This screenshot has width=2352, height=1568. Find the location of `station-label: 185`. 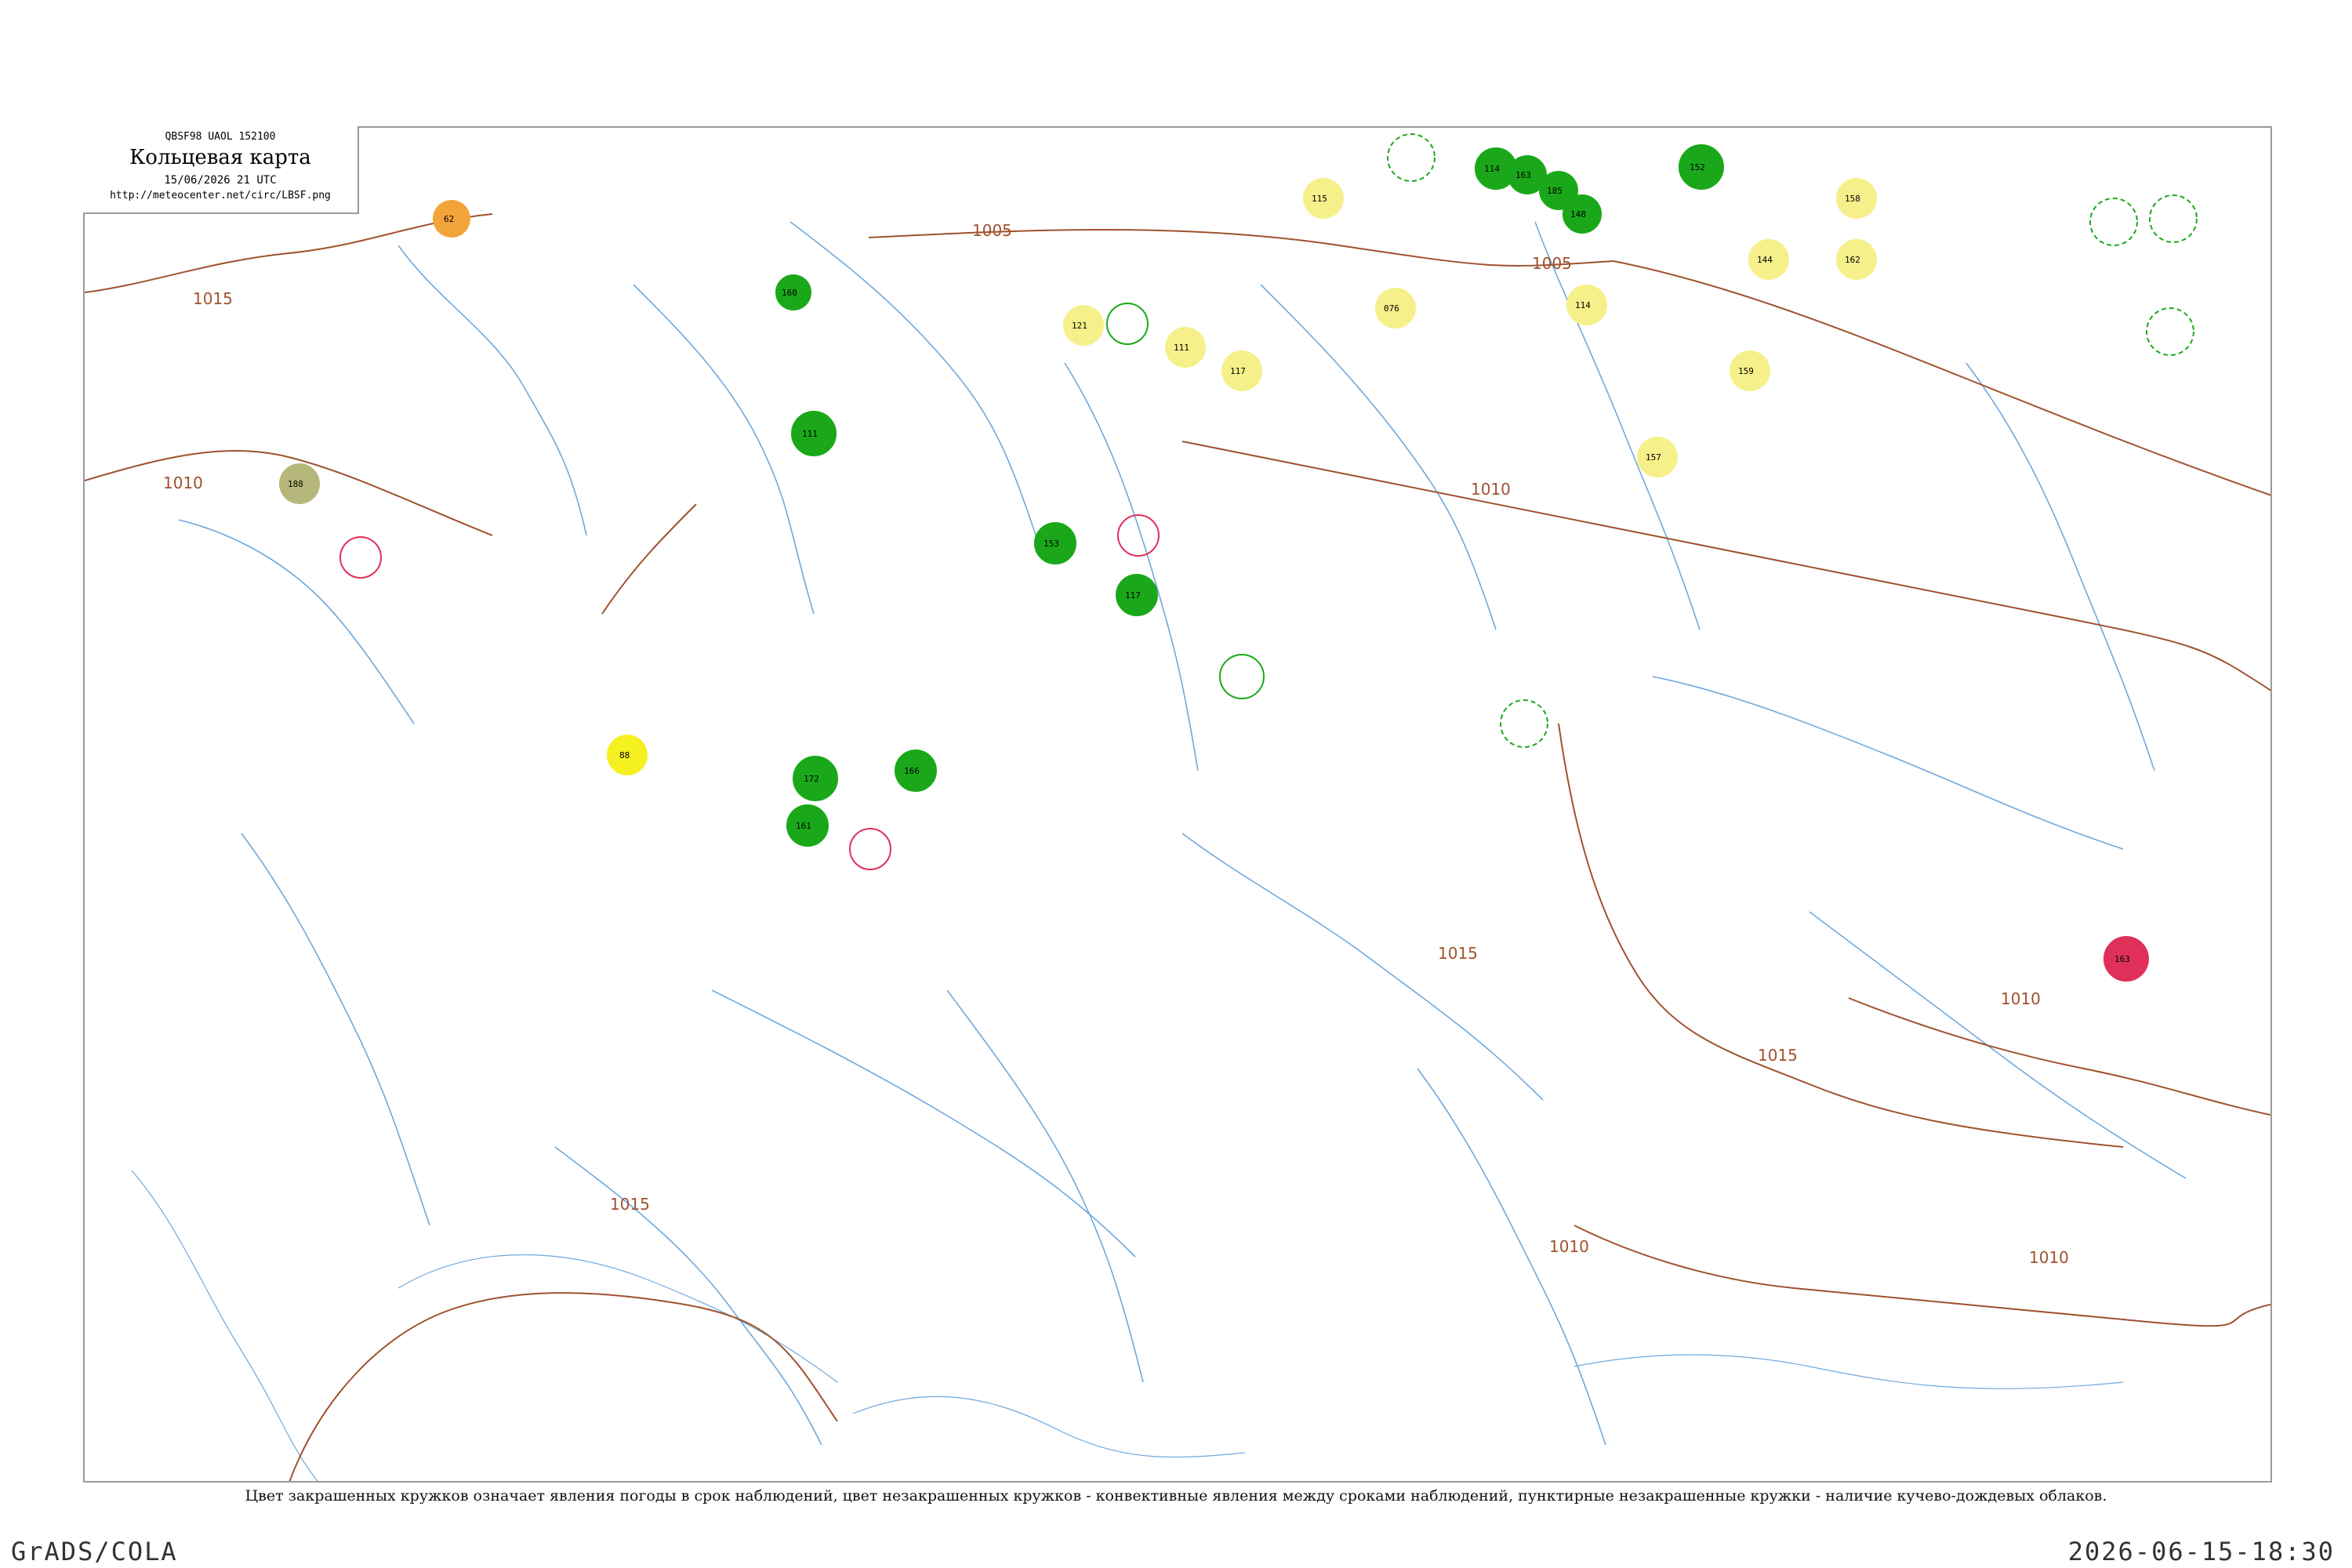

station-label: 185 is located at coordinates (1555, 191).